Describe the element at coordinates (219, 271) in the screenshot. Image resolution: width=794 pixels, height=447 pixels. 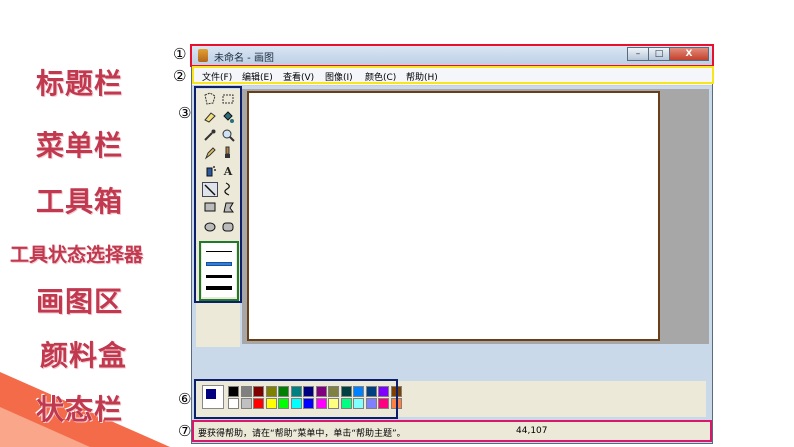
I see `highlight-tool-state` at that location.